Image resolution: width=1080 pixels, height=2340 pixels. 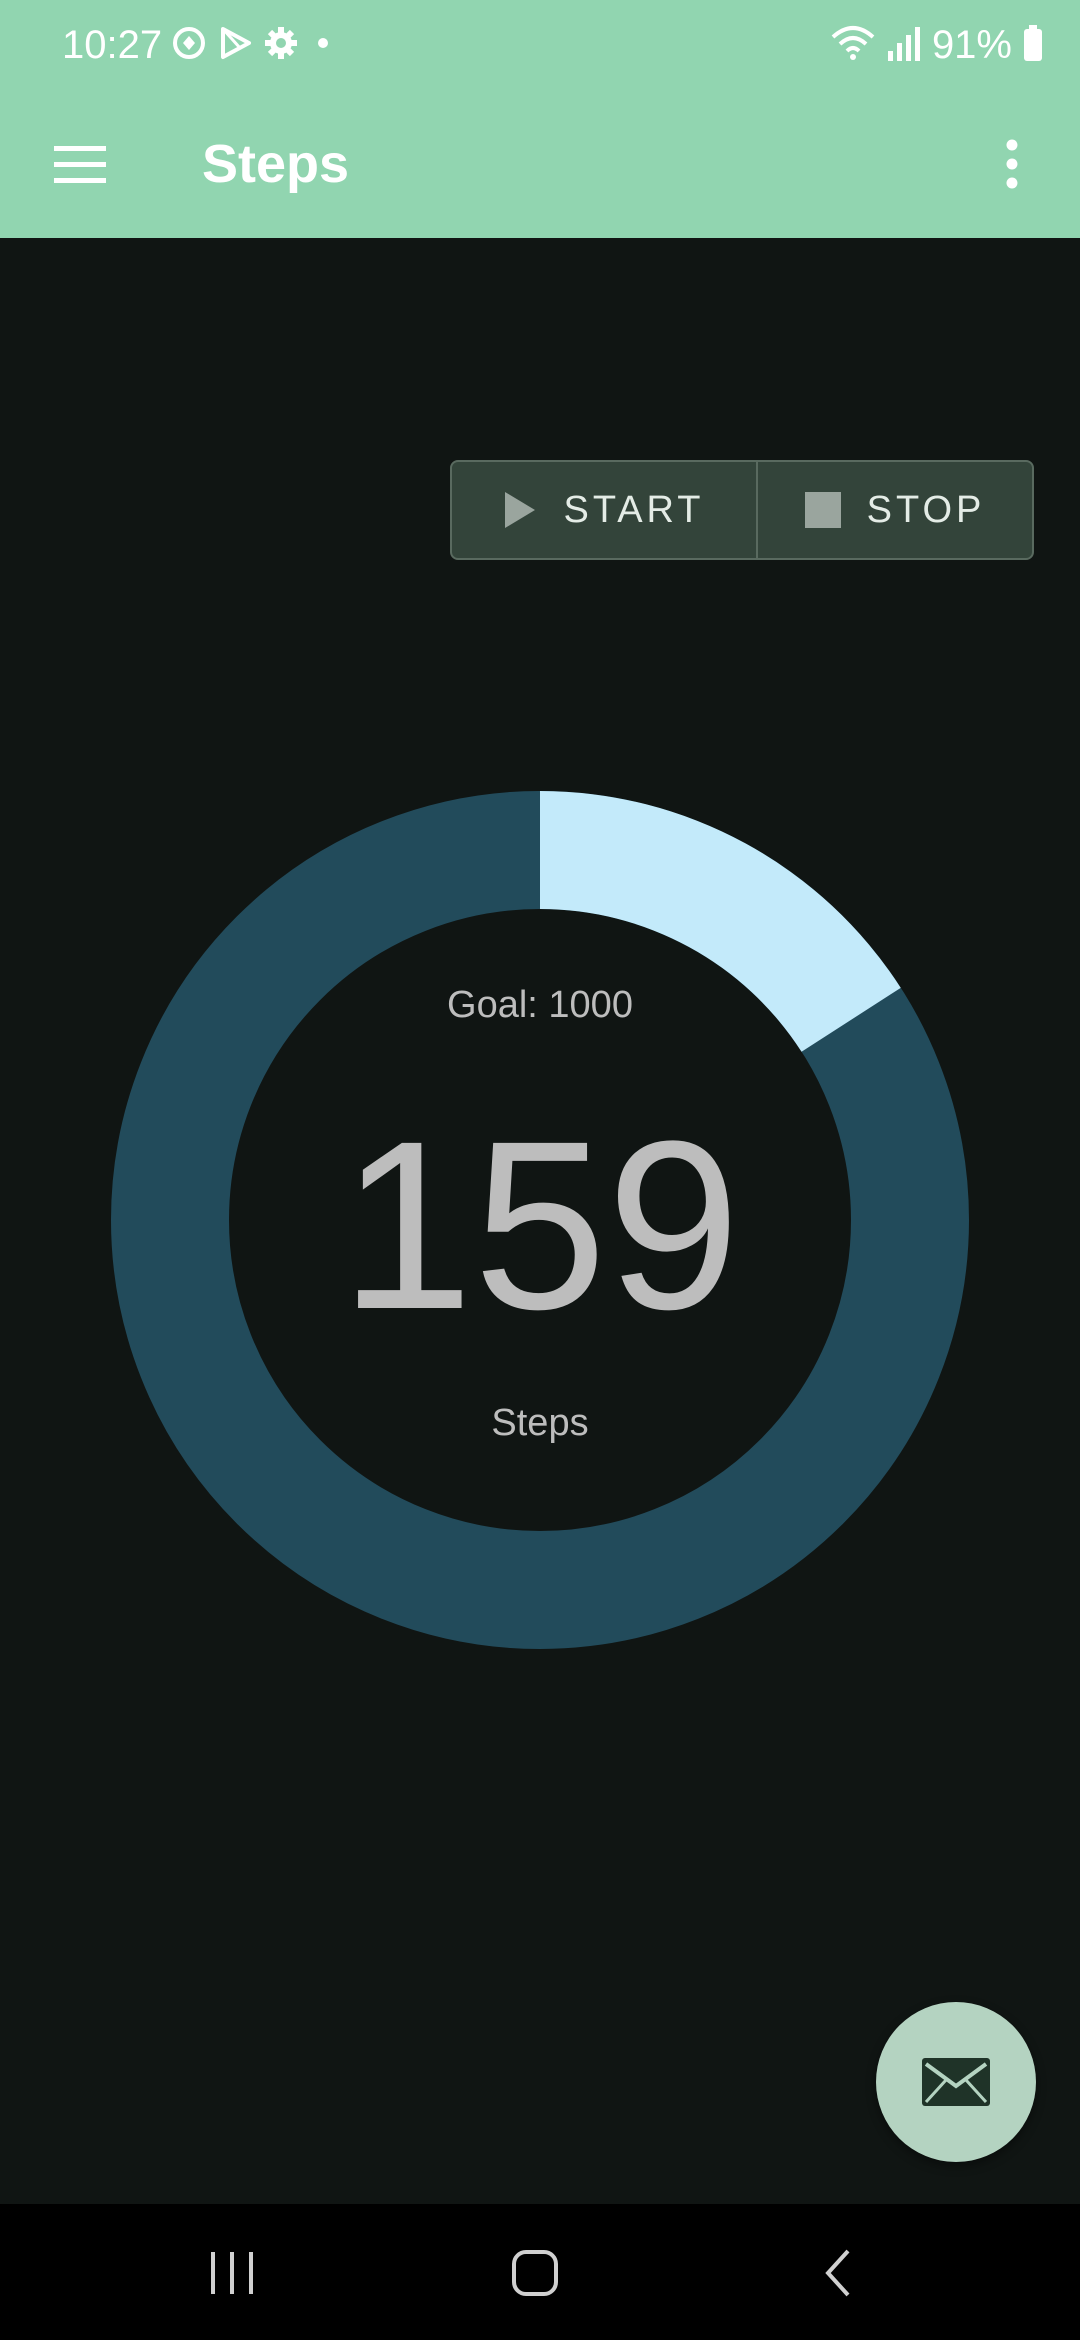 I want to click on status-bar: 10:27 91%, so click(x=540, y=45).